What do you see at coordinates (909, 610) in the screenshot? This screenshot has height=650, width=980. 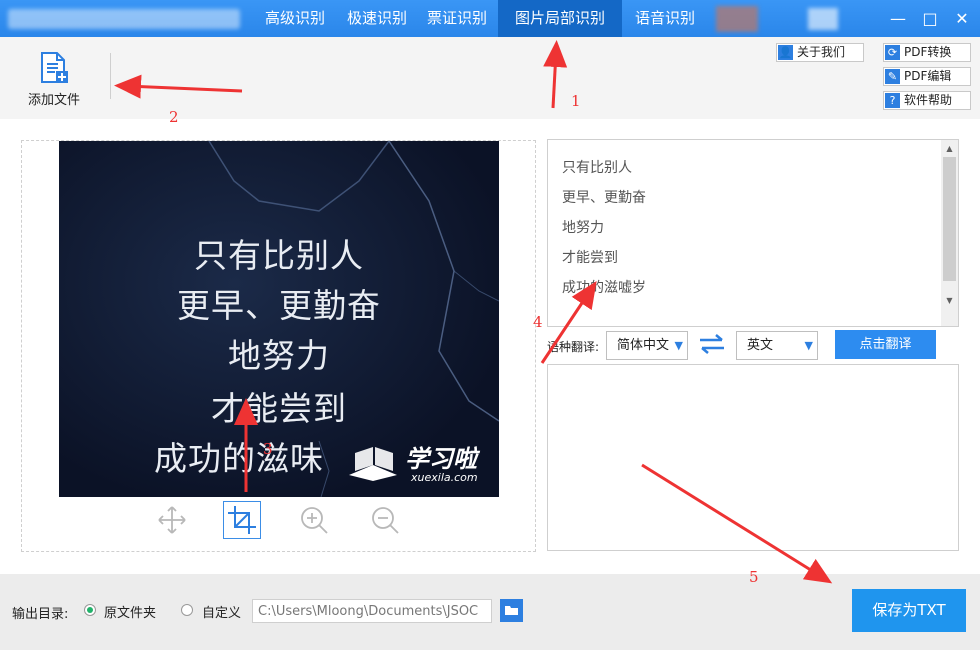 I see `save-txt-button: 保存为TXT` at bounding box center [909, 610].